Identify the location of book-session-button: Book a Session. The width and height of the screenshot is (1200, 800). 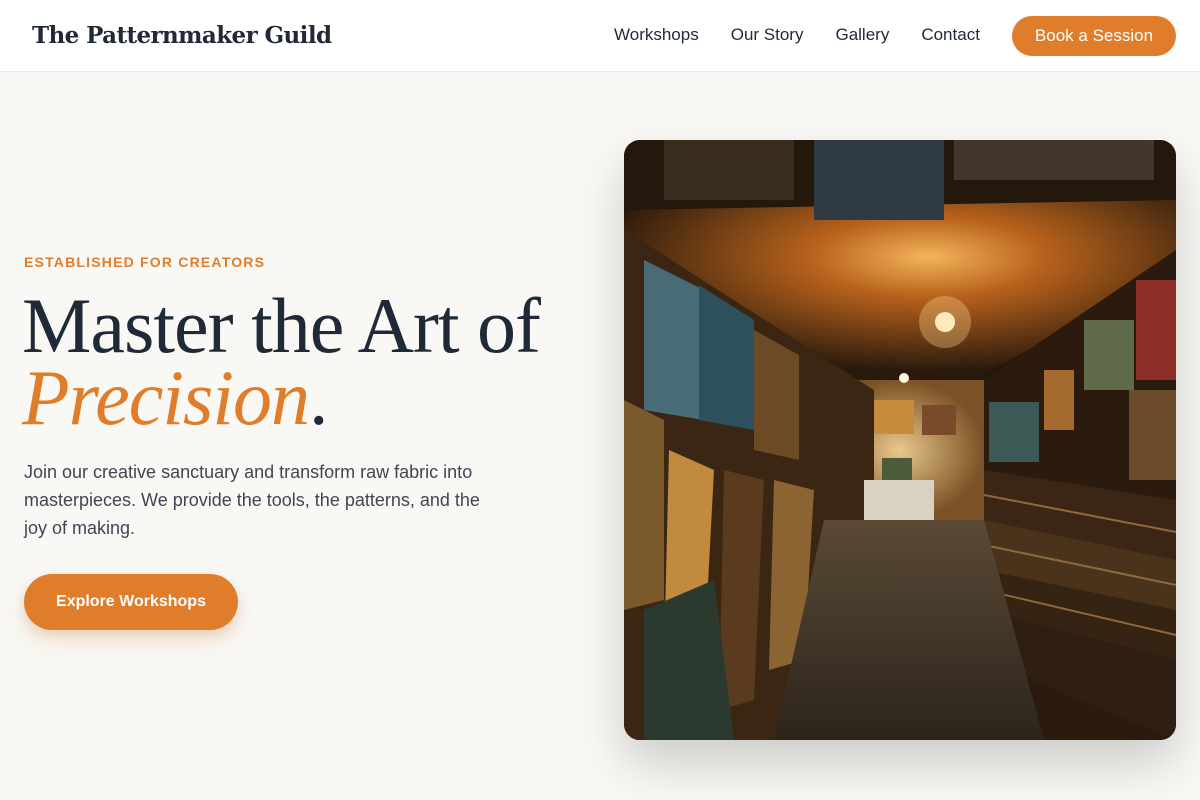
(1094, 36).